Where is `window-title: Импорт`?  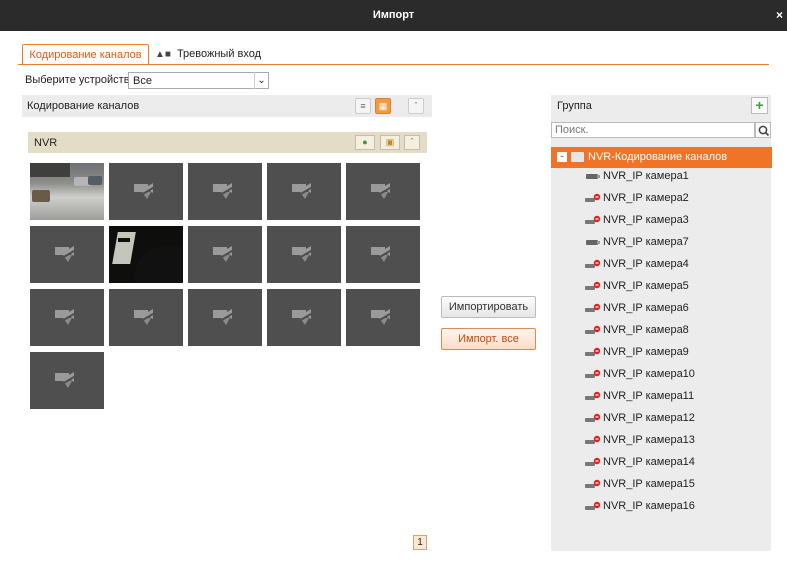
window-title: Импорт is located at coordinates (393, 15).